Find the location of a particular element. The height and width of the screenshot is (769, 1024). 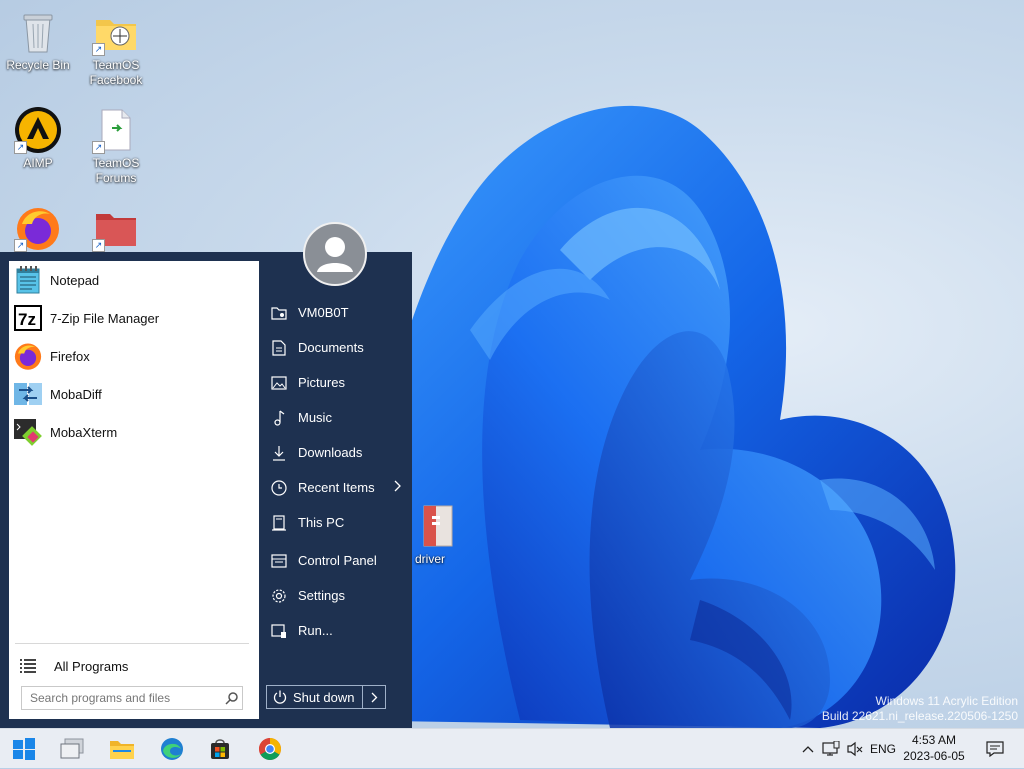

desktop-icon-label: TeamOS Facebook is located at coordinates (116, 72).